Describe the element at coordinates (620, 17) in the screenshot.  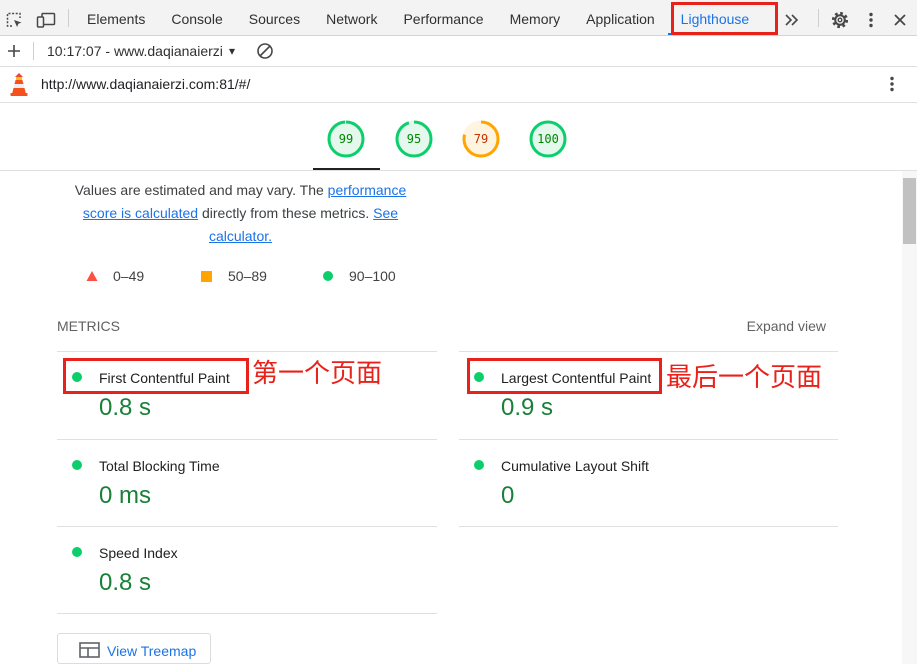
I see `tab-application: Application` at that location.